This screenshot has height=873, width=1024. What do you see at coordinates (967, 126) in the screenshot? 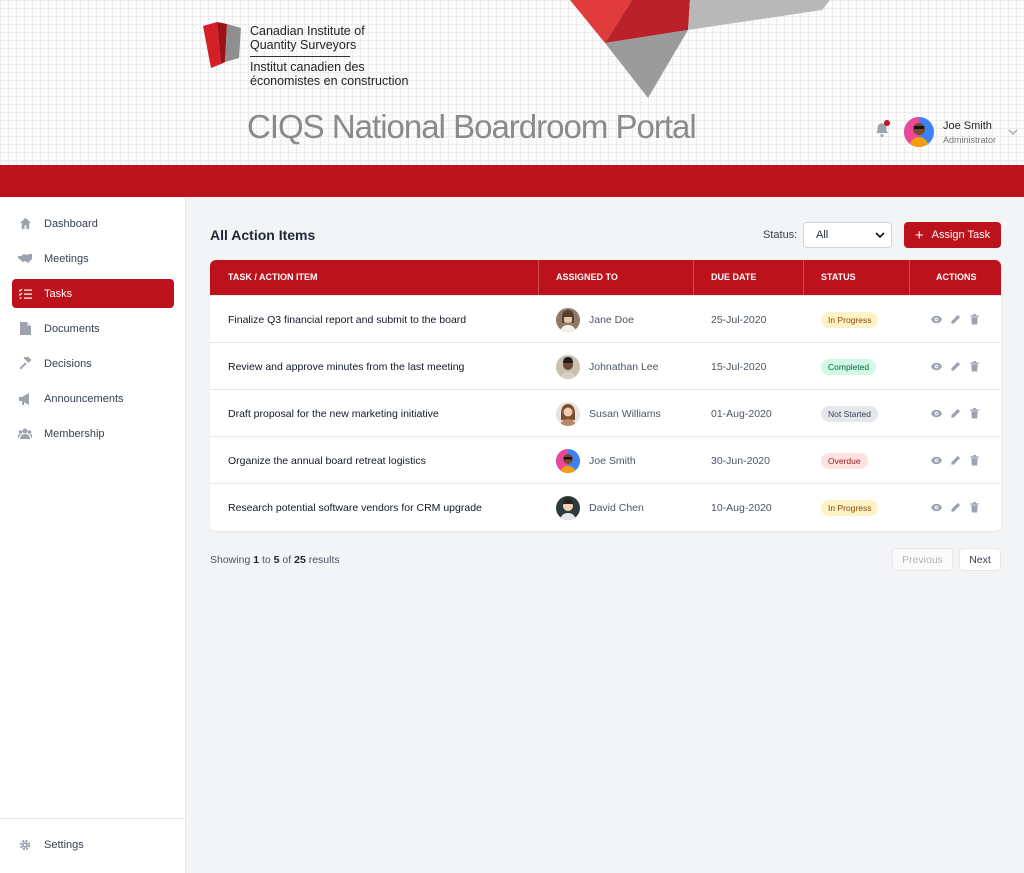
I see `user-name: Joe Smith` at bounding box center [967, 126].